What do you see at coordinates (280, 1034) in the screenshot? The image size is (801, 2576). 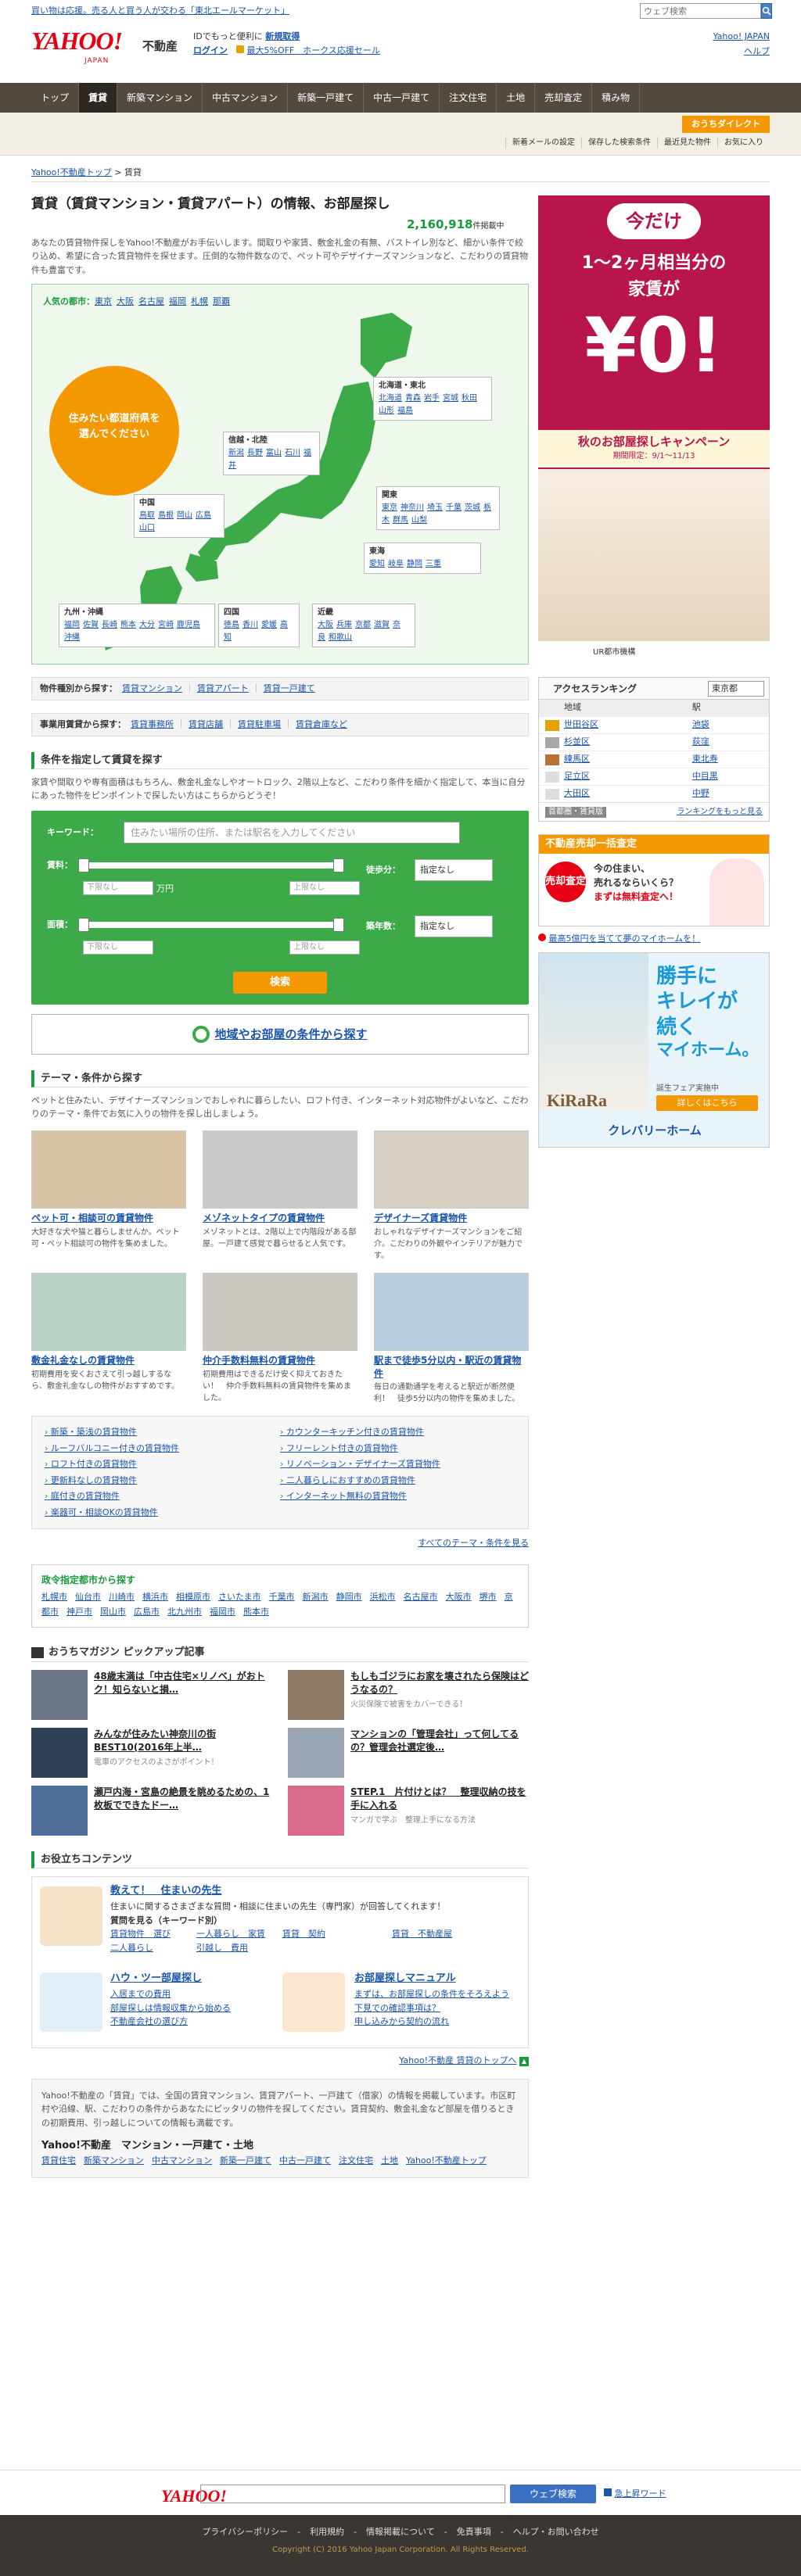 I see `area-search-link: 地域やお部屋の条件から探す` at bounding box center [280, 1034].